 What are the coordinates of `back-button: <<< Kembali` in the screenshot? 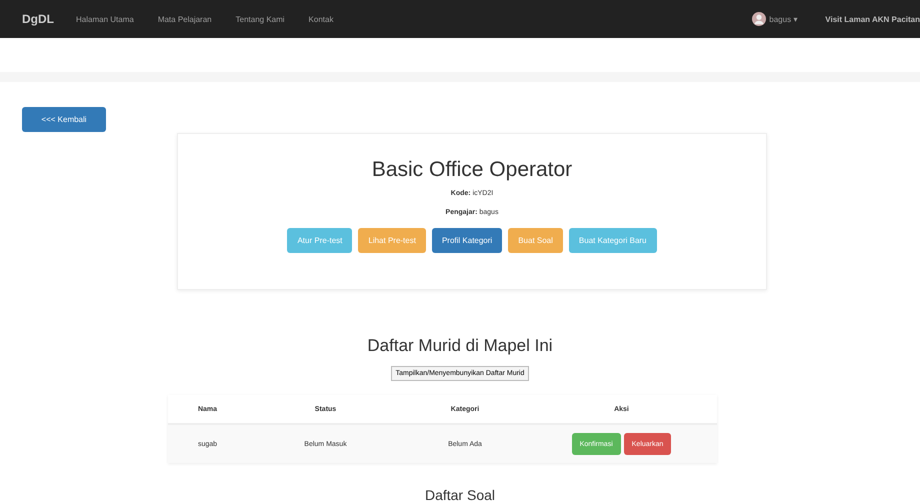 It's located at (64, 119).